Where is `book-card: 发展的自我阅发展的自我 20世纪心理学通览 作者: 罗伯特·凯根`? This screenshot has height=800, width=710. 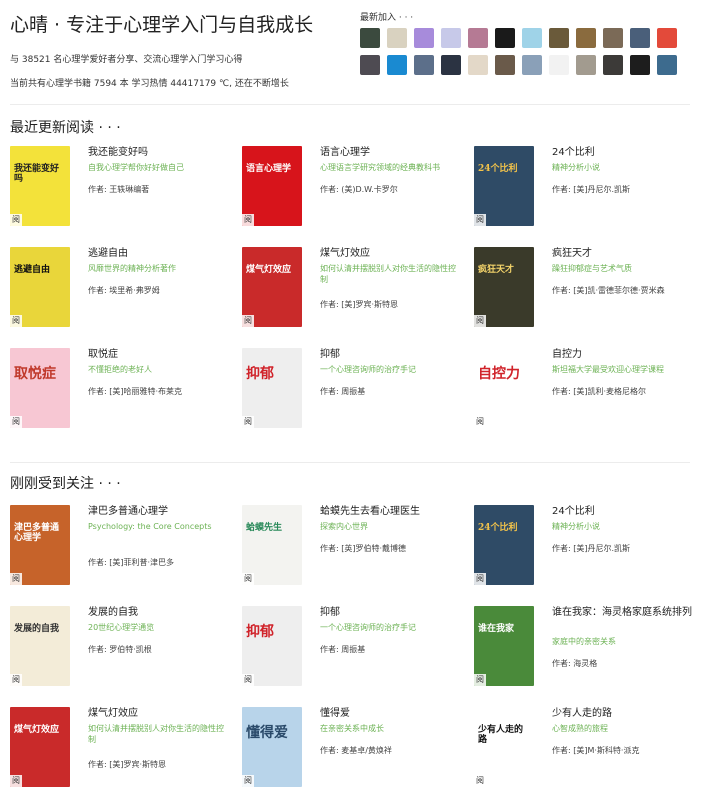 book-card: 发展的自我阅发展的自我 20世纪心理学通览 作者: 罗伯特·凯根 is located at coordinates (122, 651).